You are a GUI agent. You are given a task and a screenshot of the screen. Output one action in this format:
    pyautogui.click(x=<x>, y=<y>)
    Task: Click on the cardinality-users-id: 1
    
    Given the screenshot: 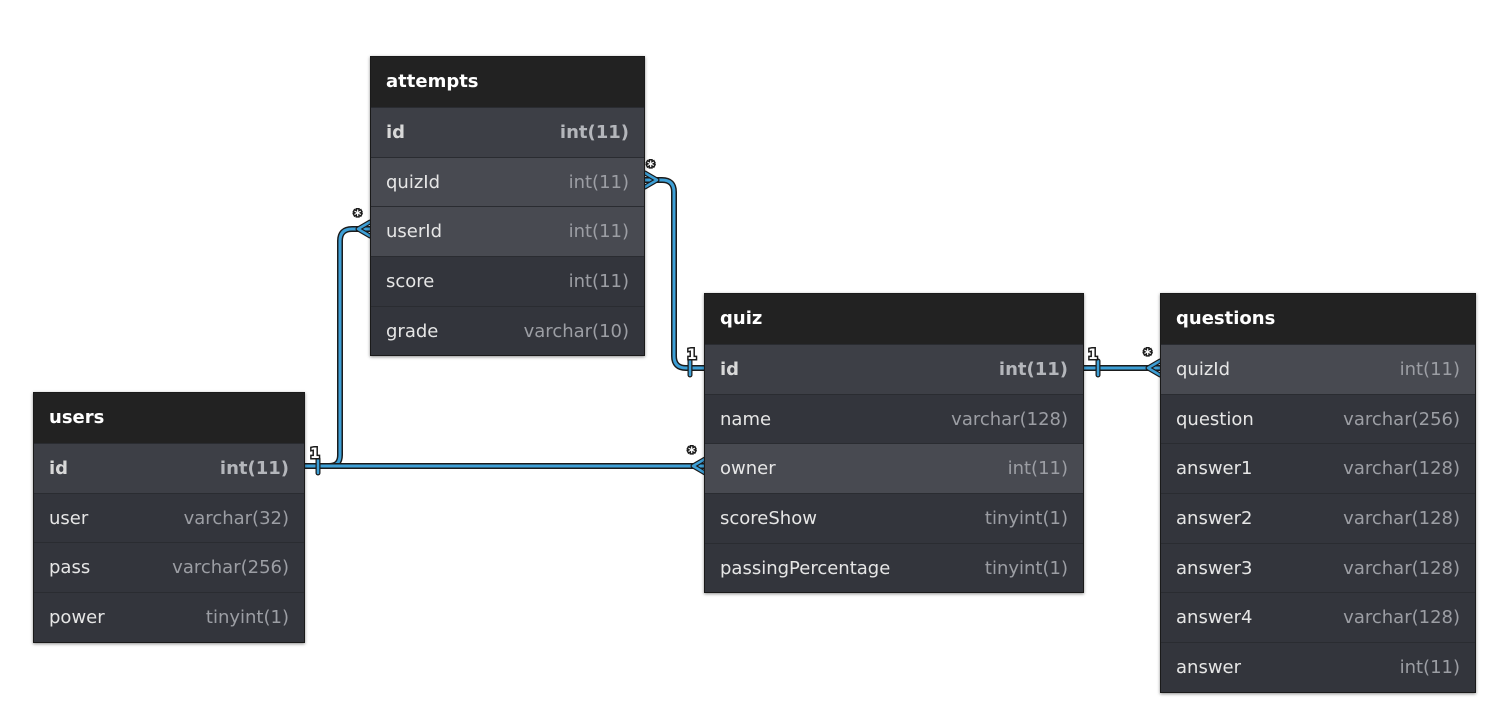 What is the action you would take?
    pyautogui.click(x=315, y=454)
    